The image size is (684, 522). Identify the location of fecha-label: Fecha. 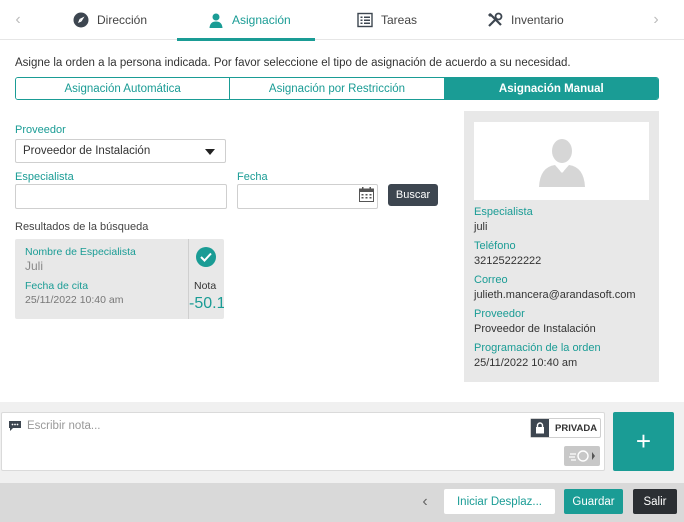
(252, 177).